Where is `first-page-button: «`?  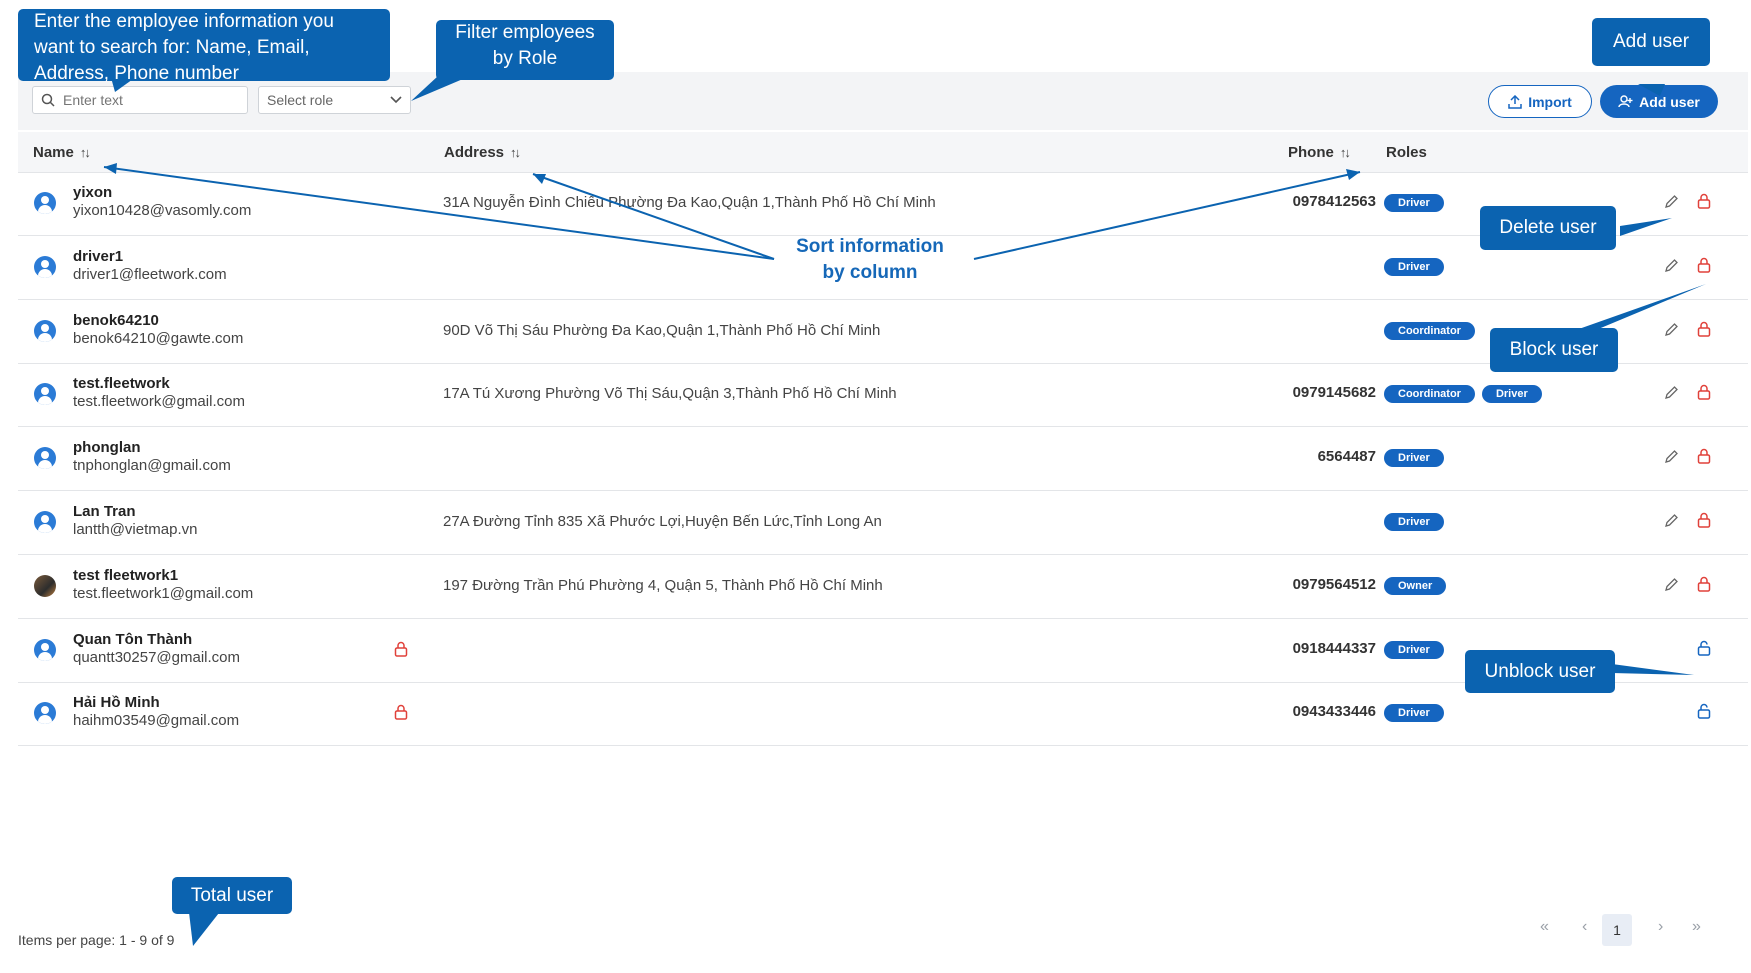 first-page-button: « is located at coordinates (1544, 927).